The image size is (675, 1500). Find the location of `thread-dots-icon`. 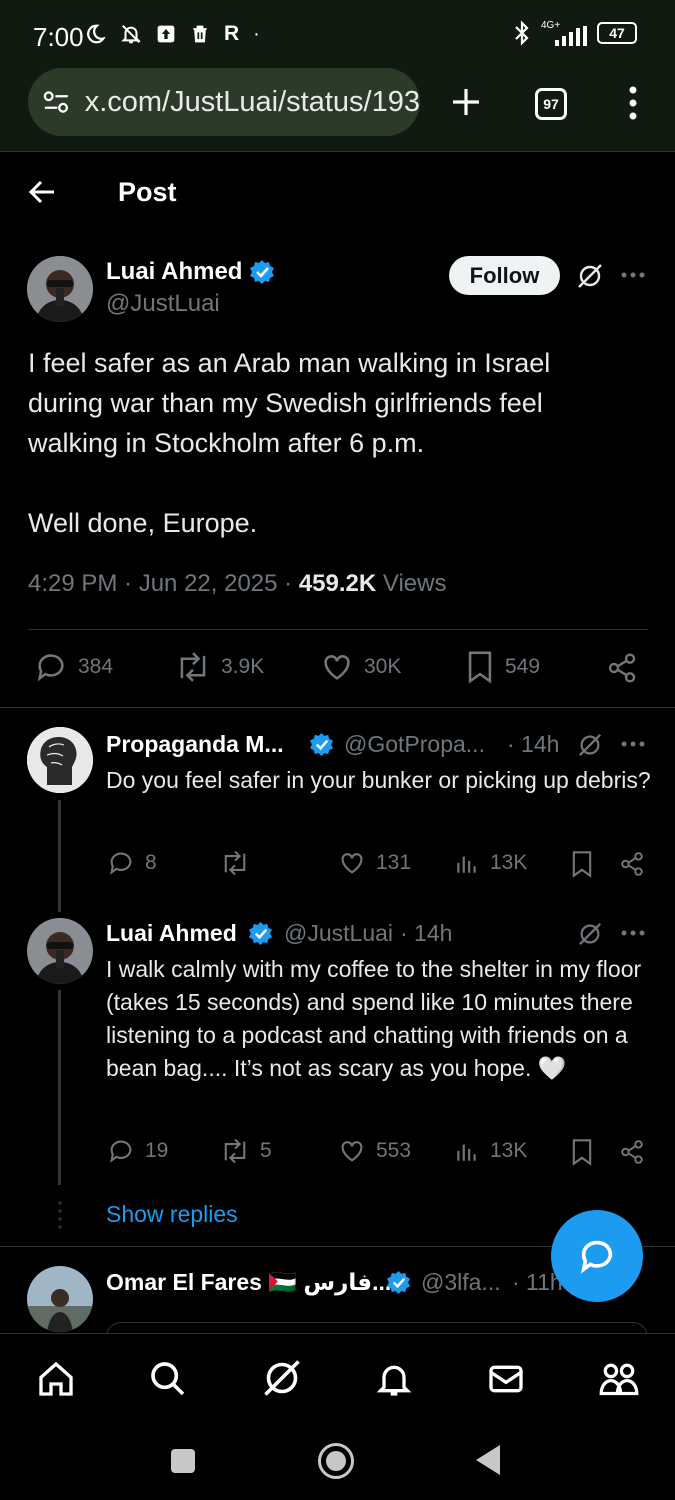

thread-dots-icon is located at coordinates (60, 1215).